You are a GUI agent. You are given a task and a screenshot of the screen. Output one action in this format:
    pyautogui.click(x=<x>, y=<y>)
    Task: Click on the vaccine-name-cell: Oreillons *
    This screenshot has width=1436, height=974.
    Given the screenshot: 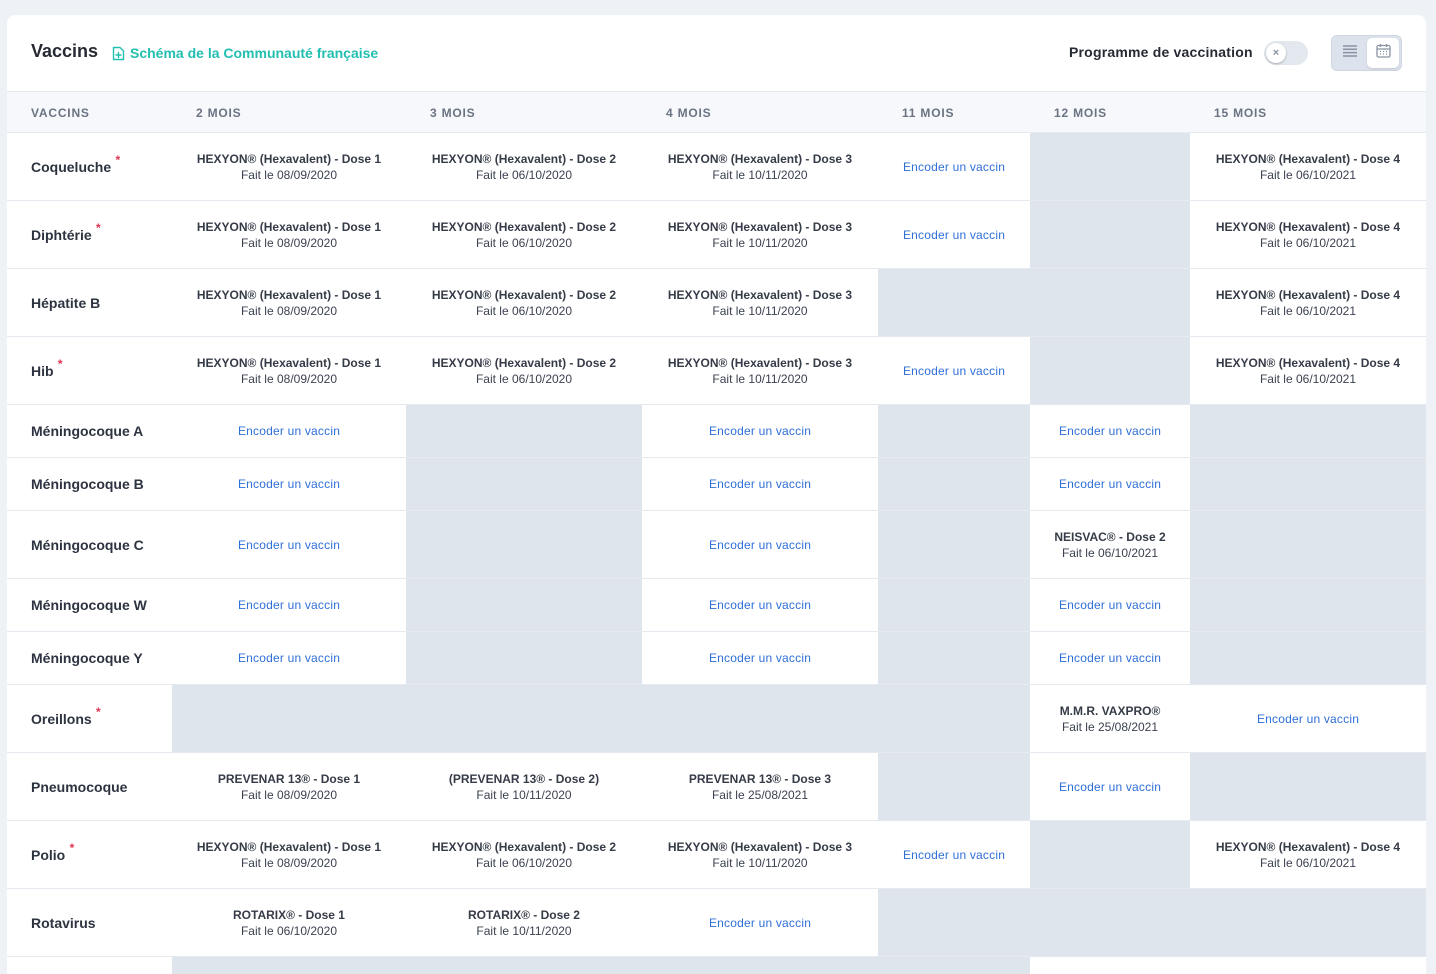 What is the action you would take?
    pyautogui.click(x=89, y=718)
    